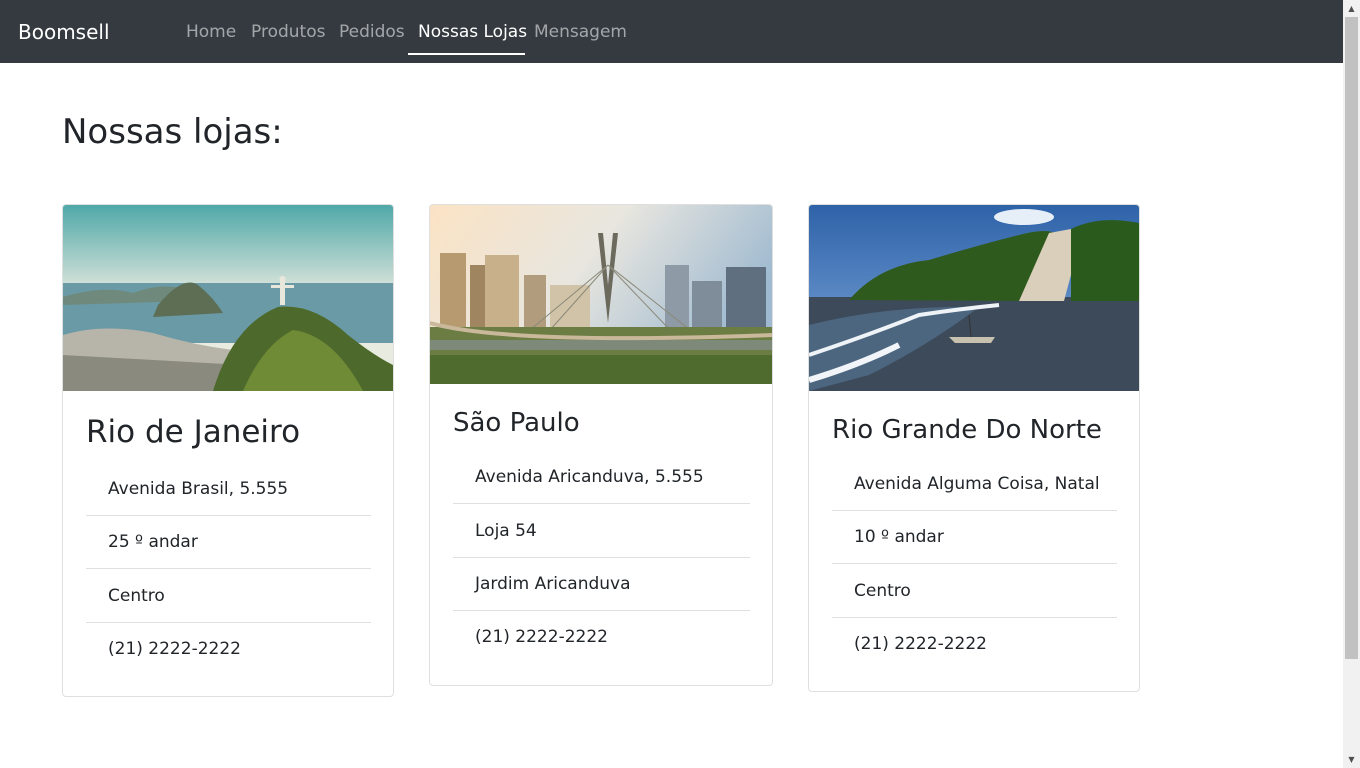 The width and height of the screenshot is (1360, 768). Describe the element at coordinates (288, 32) in the screenshot. I see `nav-link-produtos: Produtos` at that location.